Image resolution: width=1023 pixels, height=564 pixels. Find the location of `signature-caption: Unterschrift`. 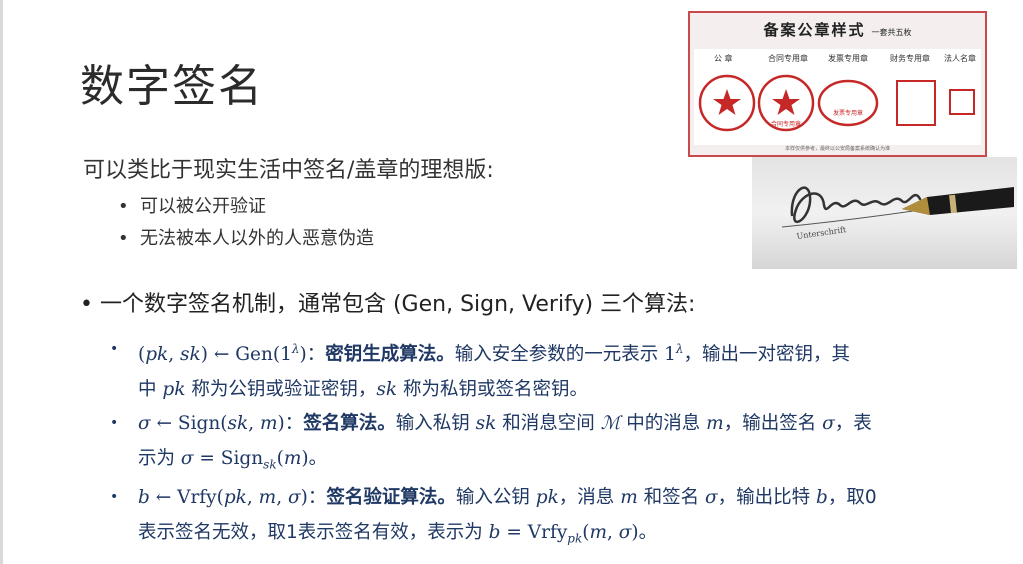

signature-caption: Unterschrift is located at coordinates (822, 233).